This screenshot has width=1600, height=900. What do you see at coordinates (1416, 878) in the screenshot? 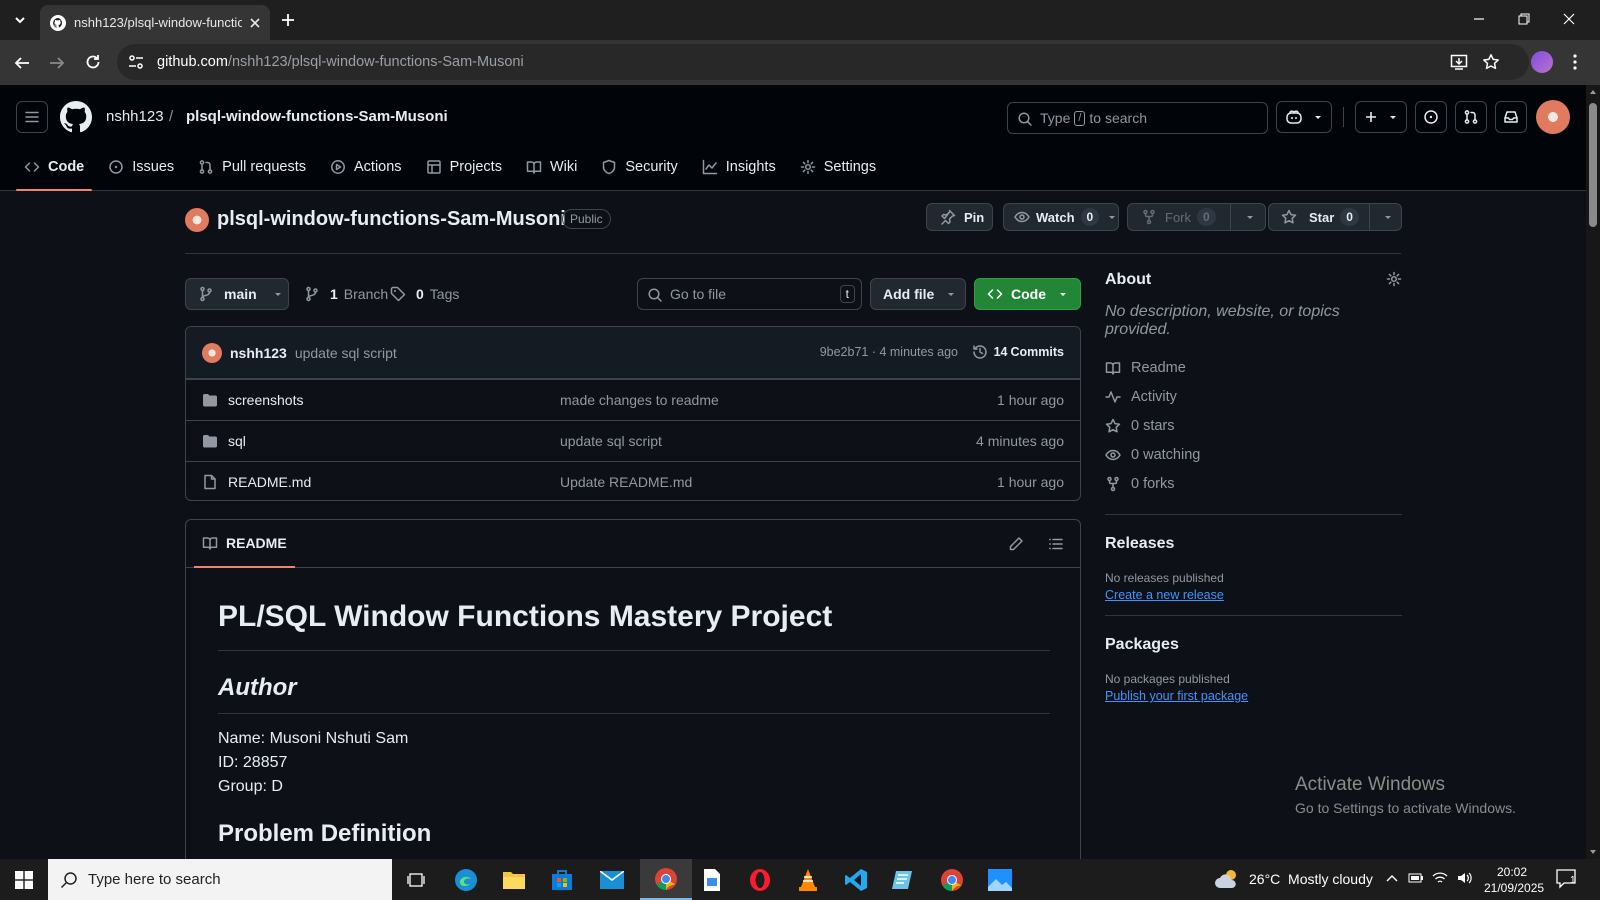
I see `battery-icon` at bounding box center [1416, 878].